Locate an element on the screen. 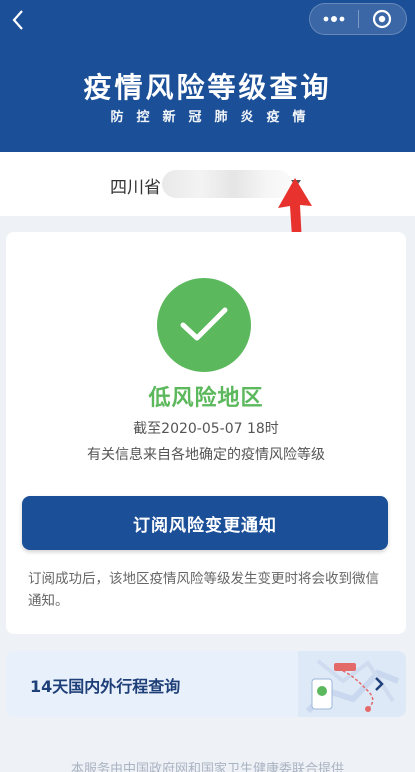  page-subtitle: 防控新冠肺炎疫情 is located at coordinates (214, 117).